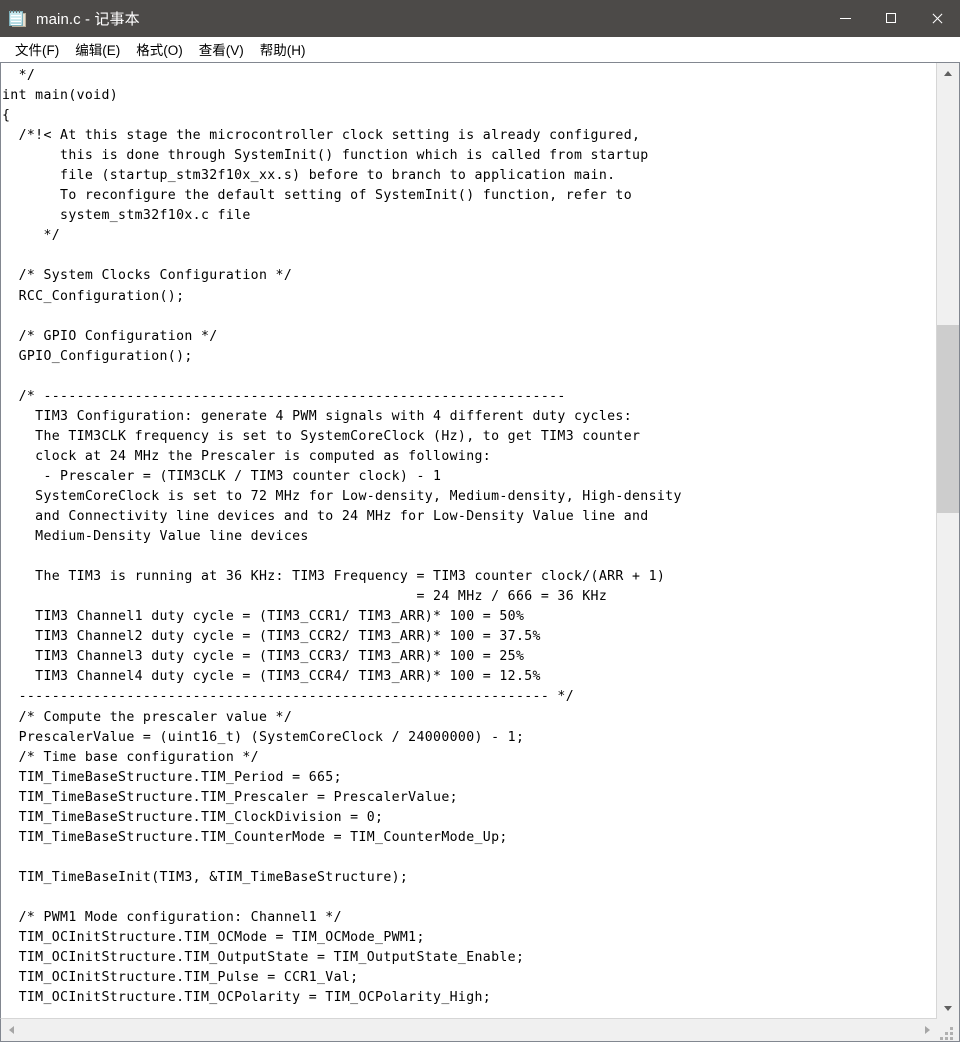 The image size is (960, 1042). I want to click on notepad-icon, so click(18, 18).